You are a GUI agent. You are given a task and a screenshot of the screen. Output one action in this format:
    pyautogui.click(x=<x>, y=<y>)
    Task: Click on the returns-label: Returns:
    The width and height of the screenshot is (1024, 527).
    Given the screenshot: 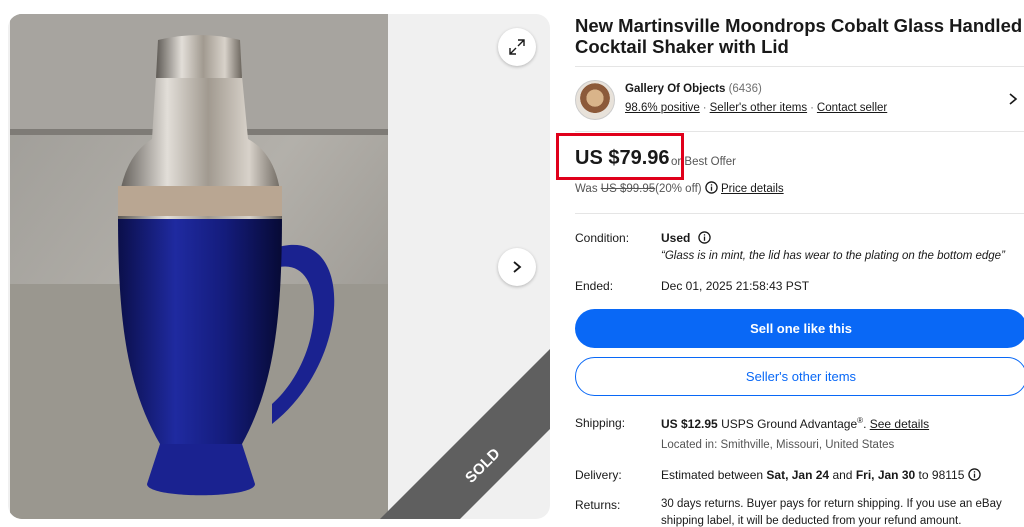 What is the action you would take?
    pyautogui.click(x=598, y=505)
    